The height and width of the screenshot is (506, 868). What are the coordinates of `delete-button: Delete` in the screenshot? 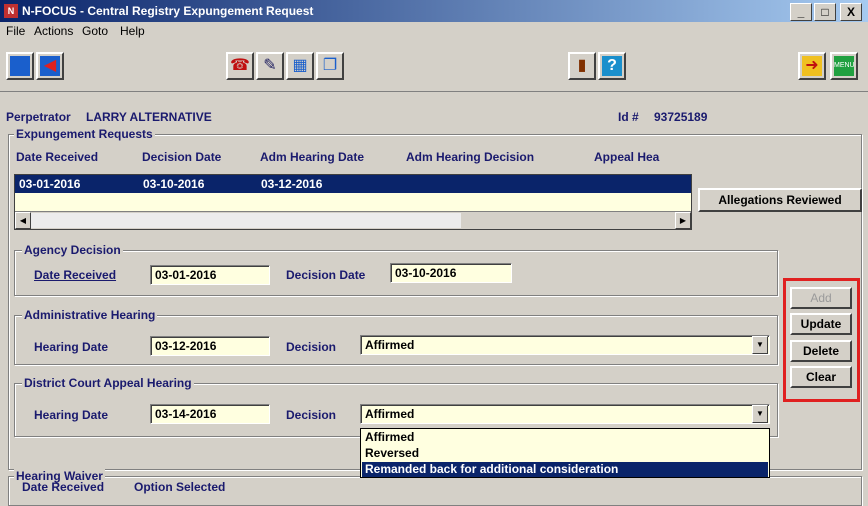 It's located at (821, 351).